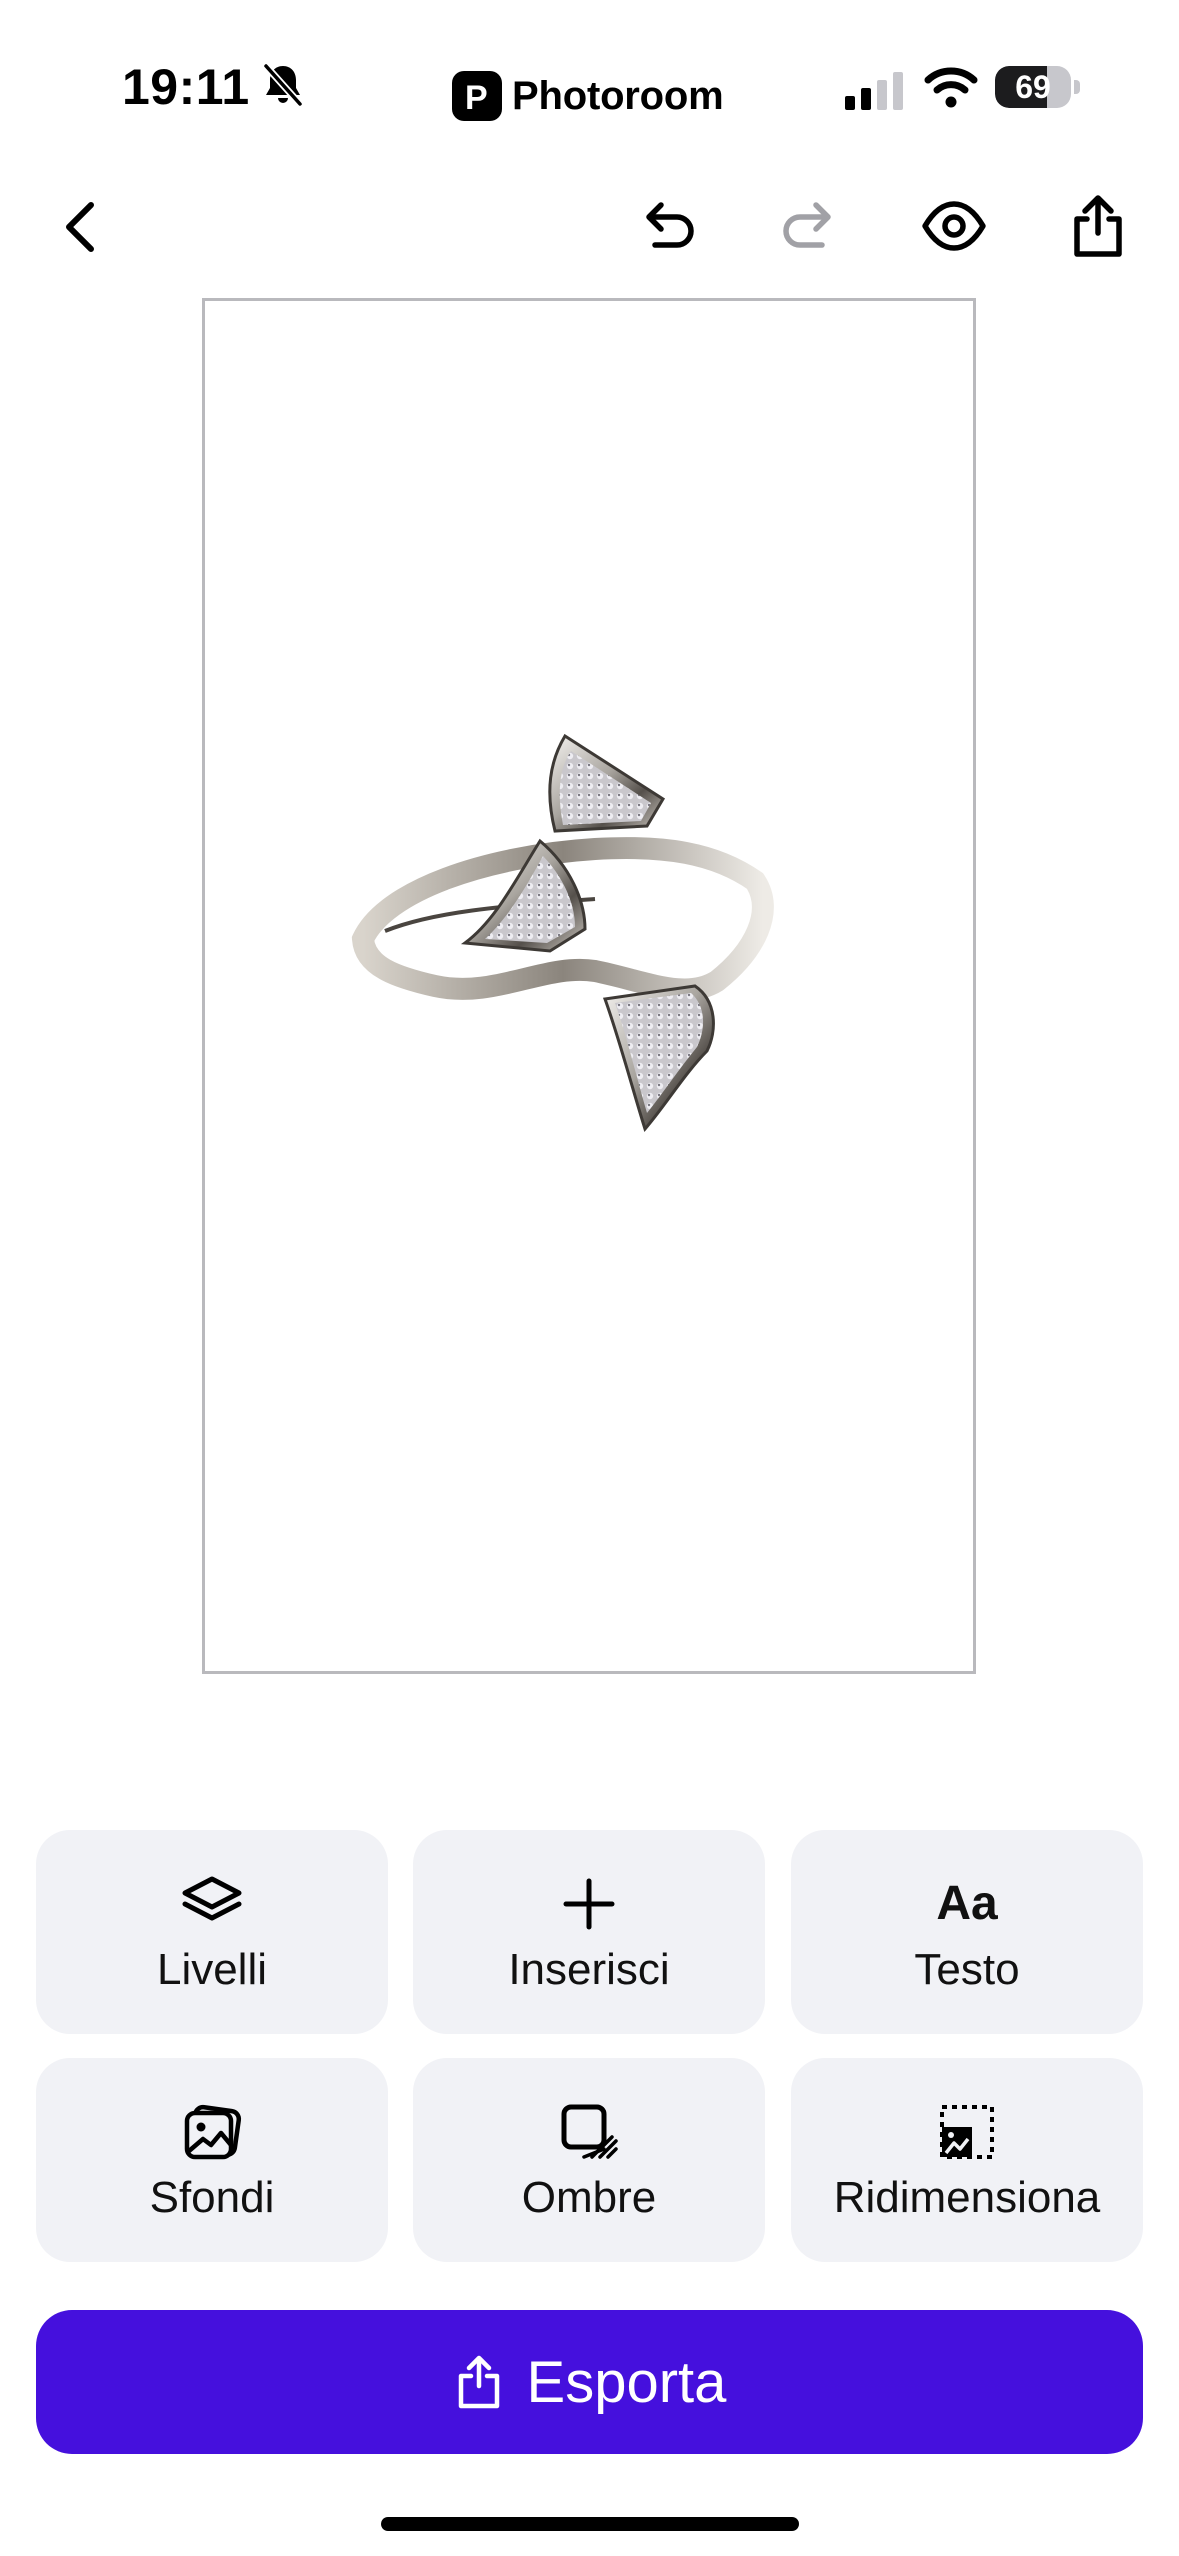 Image resolution: width=1179 pixels, height=2556 pixels. Describe the element at coordinates (626, 2382) in the screenshot. I see `export-label: Esporta` at that location.